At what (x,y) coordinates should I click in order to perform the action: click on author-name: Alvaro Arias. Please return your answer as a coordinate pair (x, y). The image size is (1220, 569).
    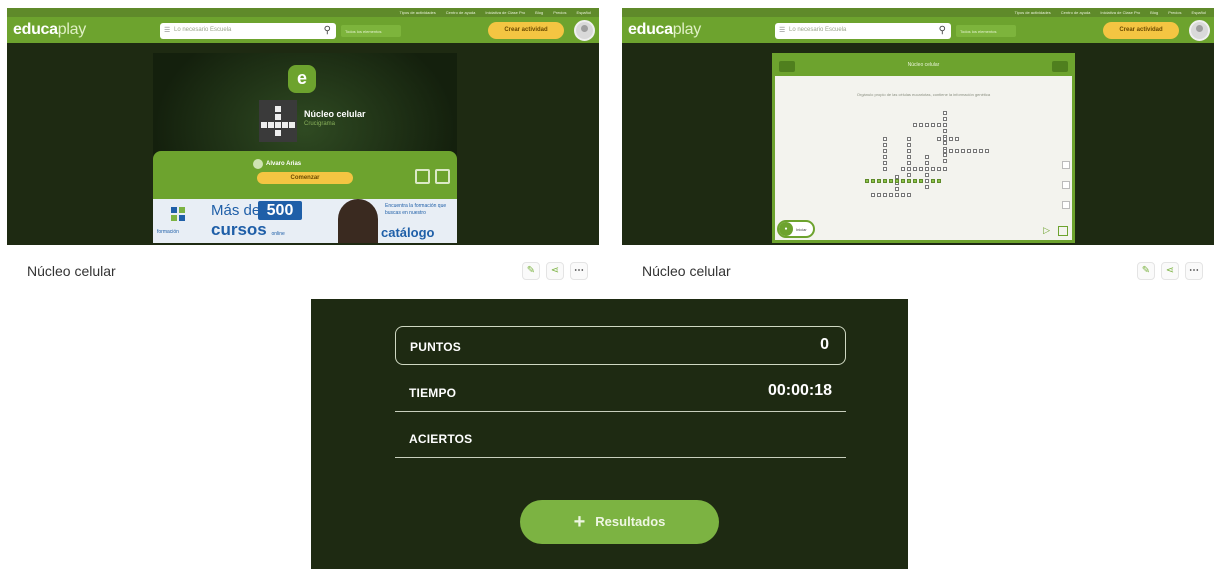
    Looking at the image, I should click on (283, 164).